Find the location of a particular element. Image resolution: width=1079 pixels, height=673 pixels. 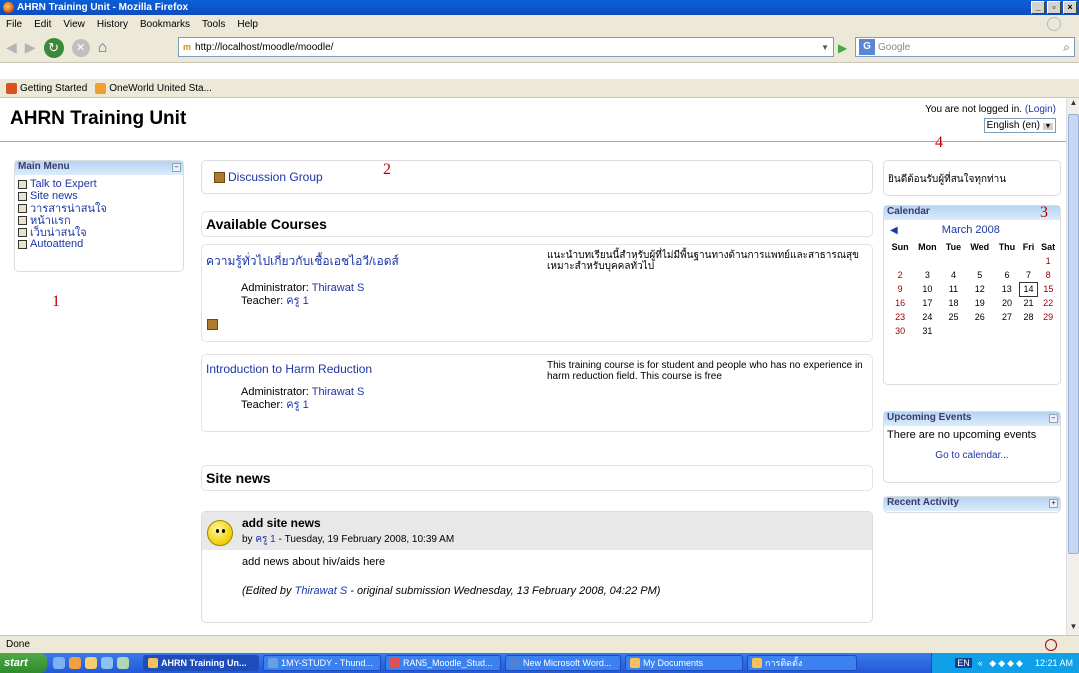

calendar-day: 17 is located at coordinates (927, 303).